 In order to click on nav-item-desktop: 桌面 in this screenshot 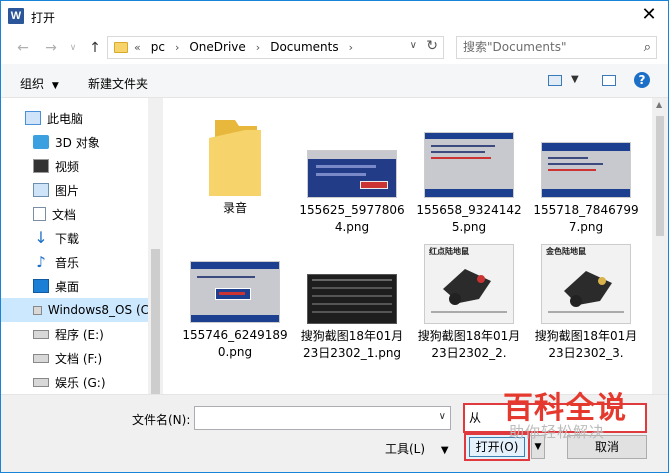, I will do `click(75, 286)`.